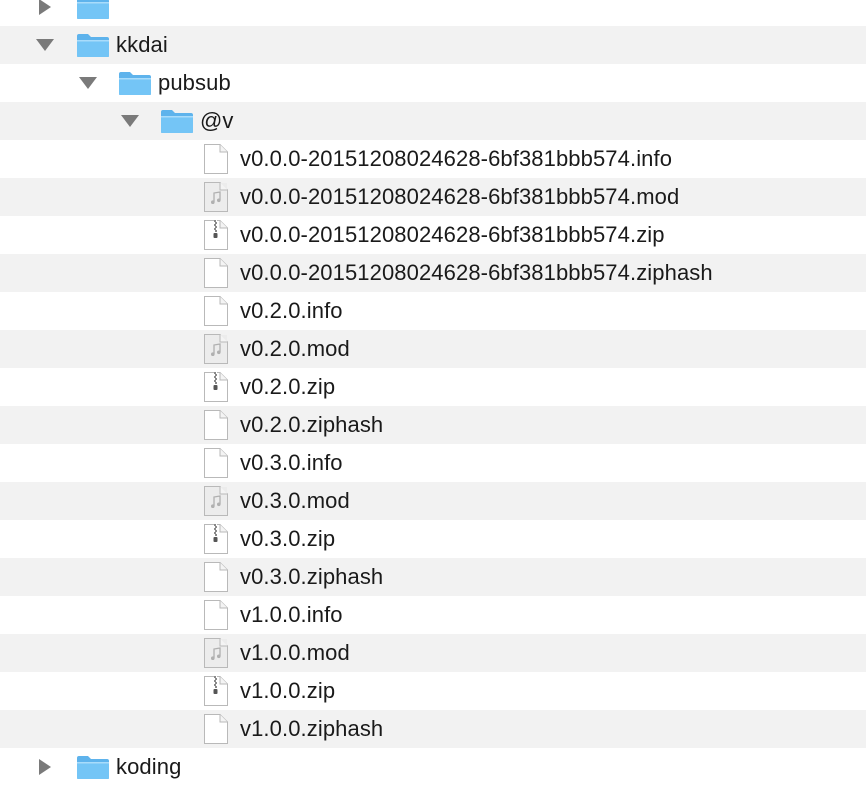 This screenshot has height=786, width=866. I want to click on folder-row: koding, so click(433, 767).